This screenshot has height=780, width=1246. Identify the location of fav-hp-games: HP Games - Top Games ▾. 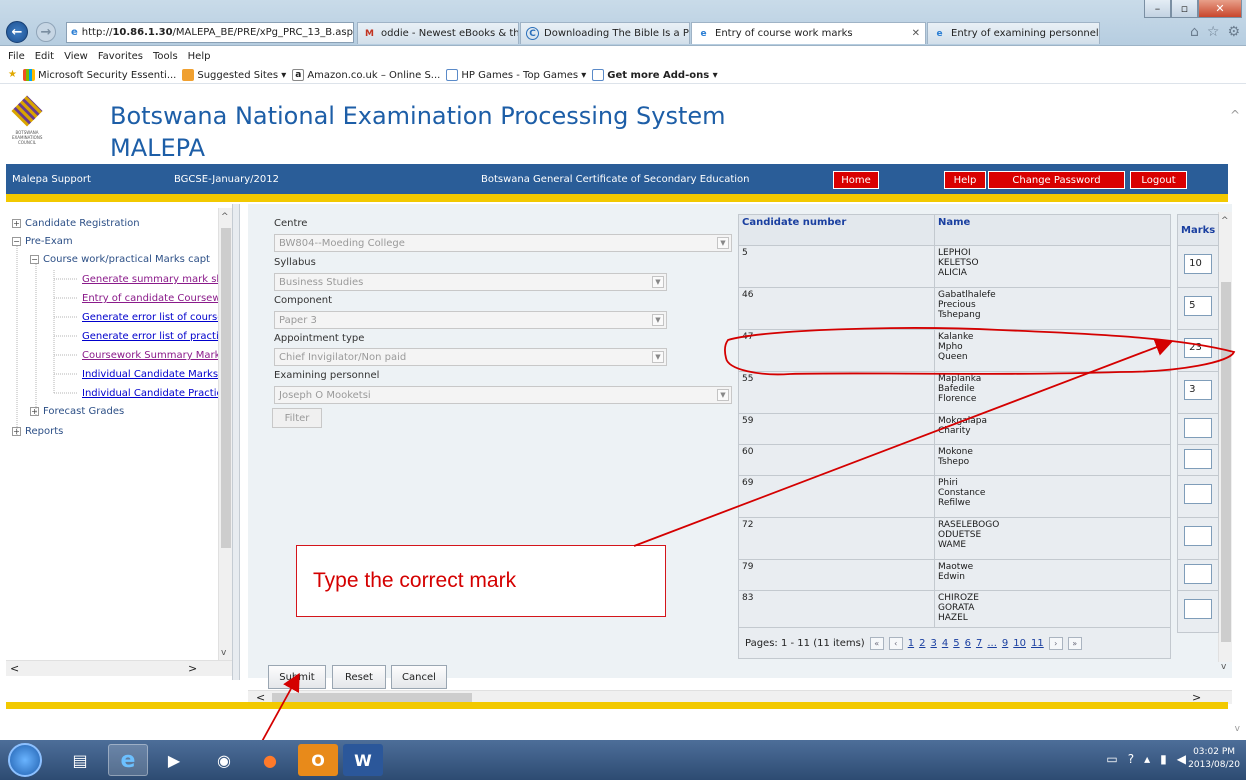
(516, 74).